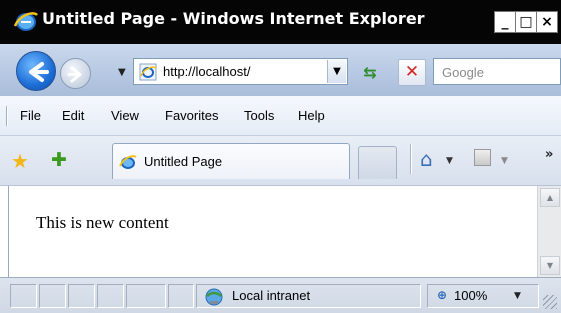 This screenshot has height=313, width=561. Describe the element at coordinates (550, 197) in the screenshot. I see `scroll-up-button: ▲` at that location.